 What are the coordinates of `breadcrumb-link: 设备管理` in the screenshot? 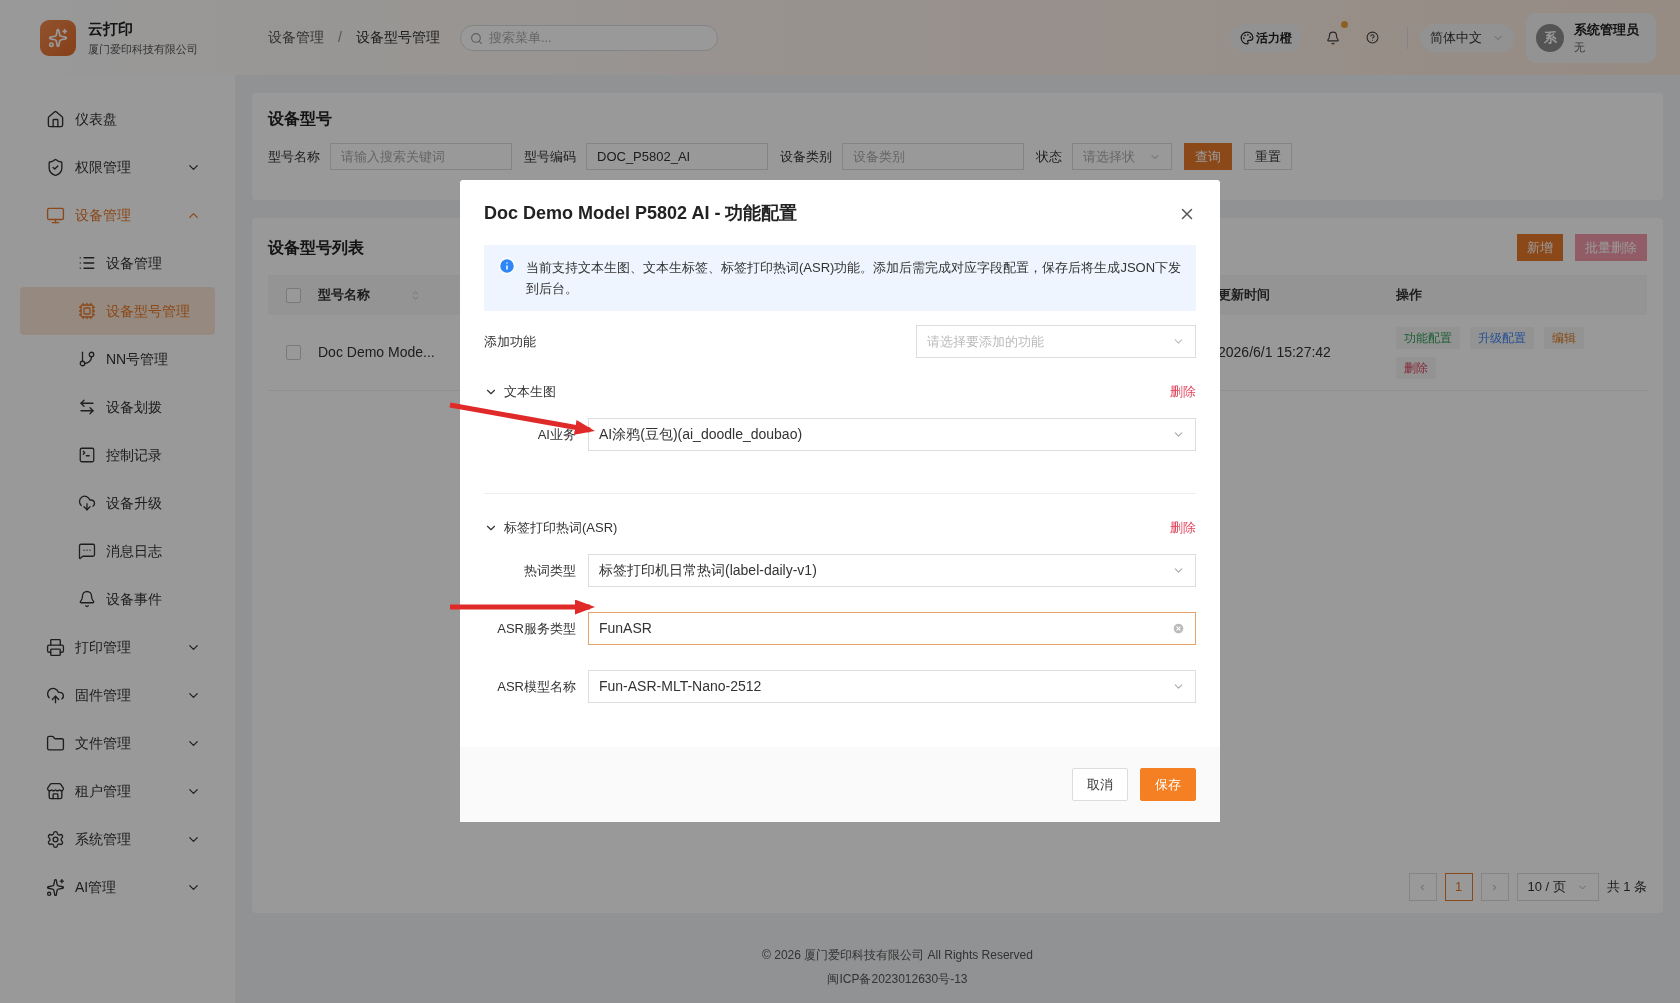 It's located at (296, 37).